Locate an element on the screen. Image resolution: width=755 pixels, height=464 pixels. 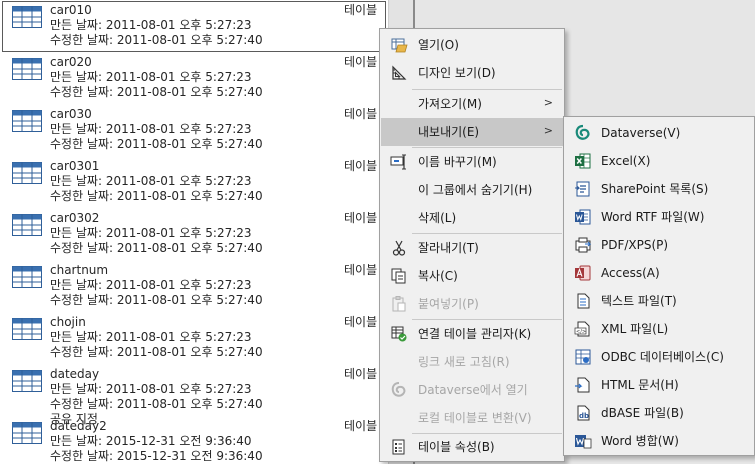
table-name: chojin is located at coordinates (68, 322).